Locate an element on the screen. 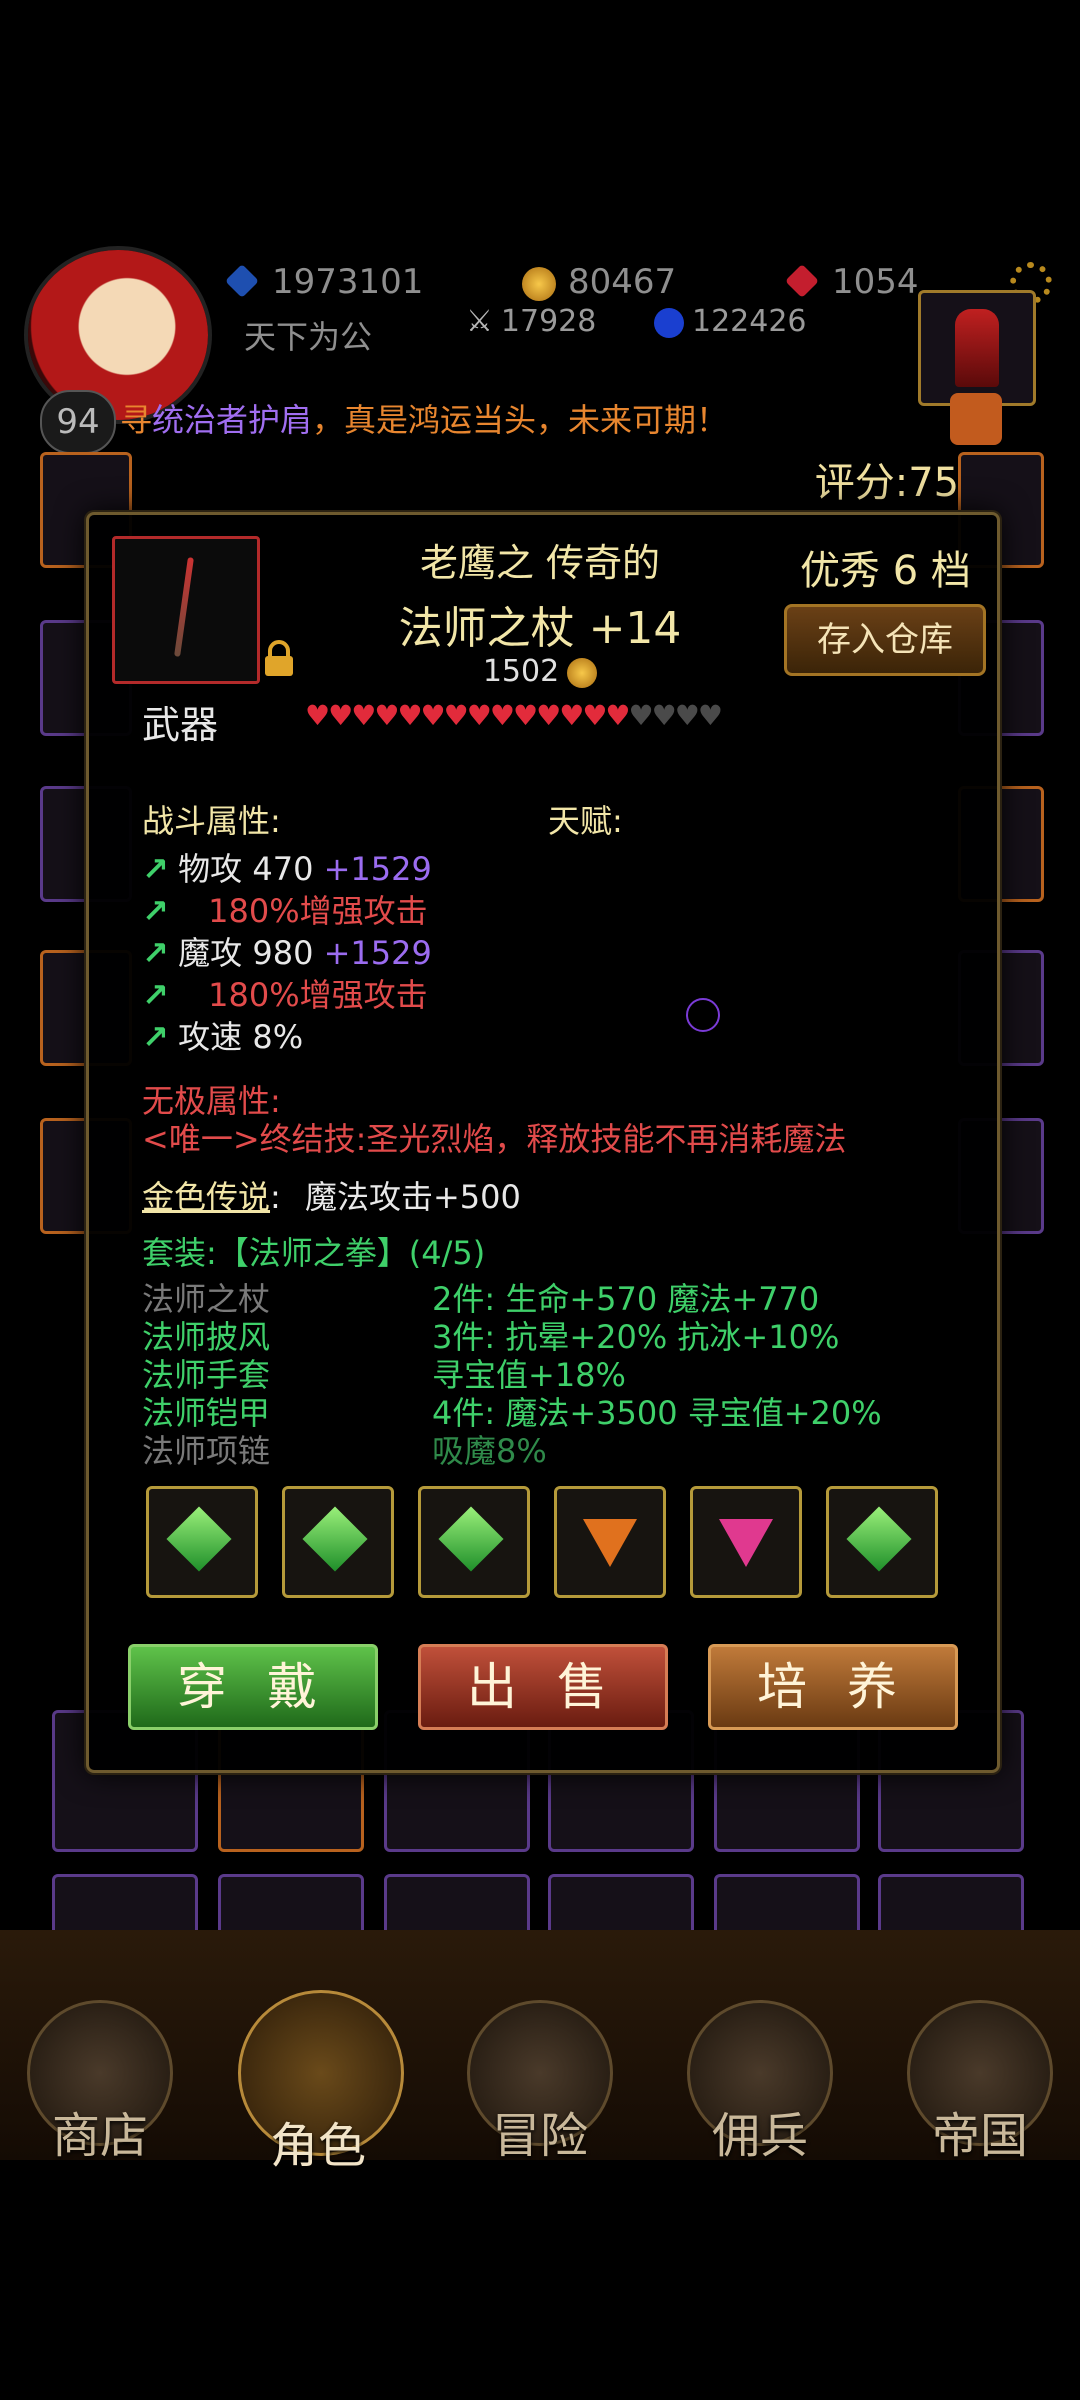  item-icon-frame is located at coordinates (186, 610).